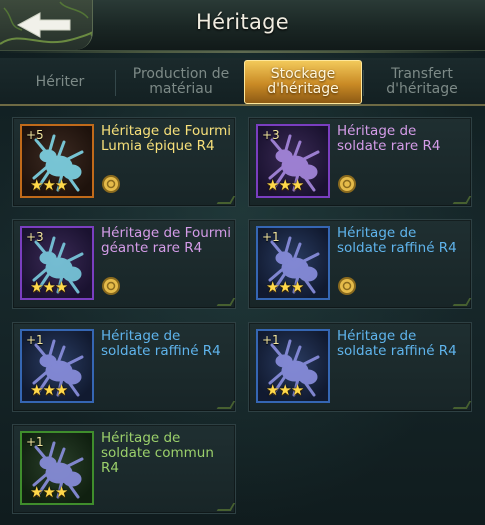 This screenshot has width=485, height=525. I want to click on header-bar: Héritage, so click(242, 26).